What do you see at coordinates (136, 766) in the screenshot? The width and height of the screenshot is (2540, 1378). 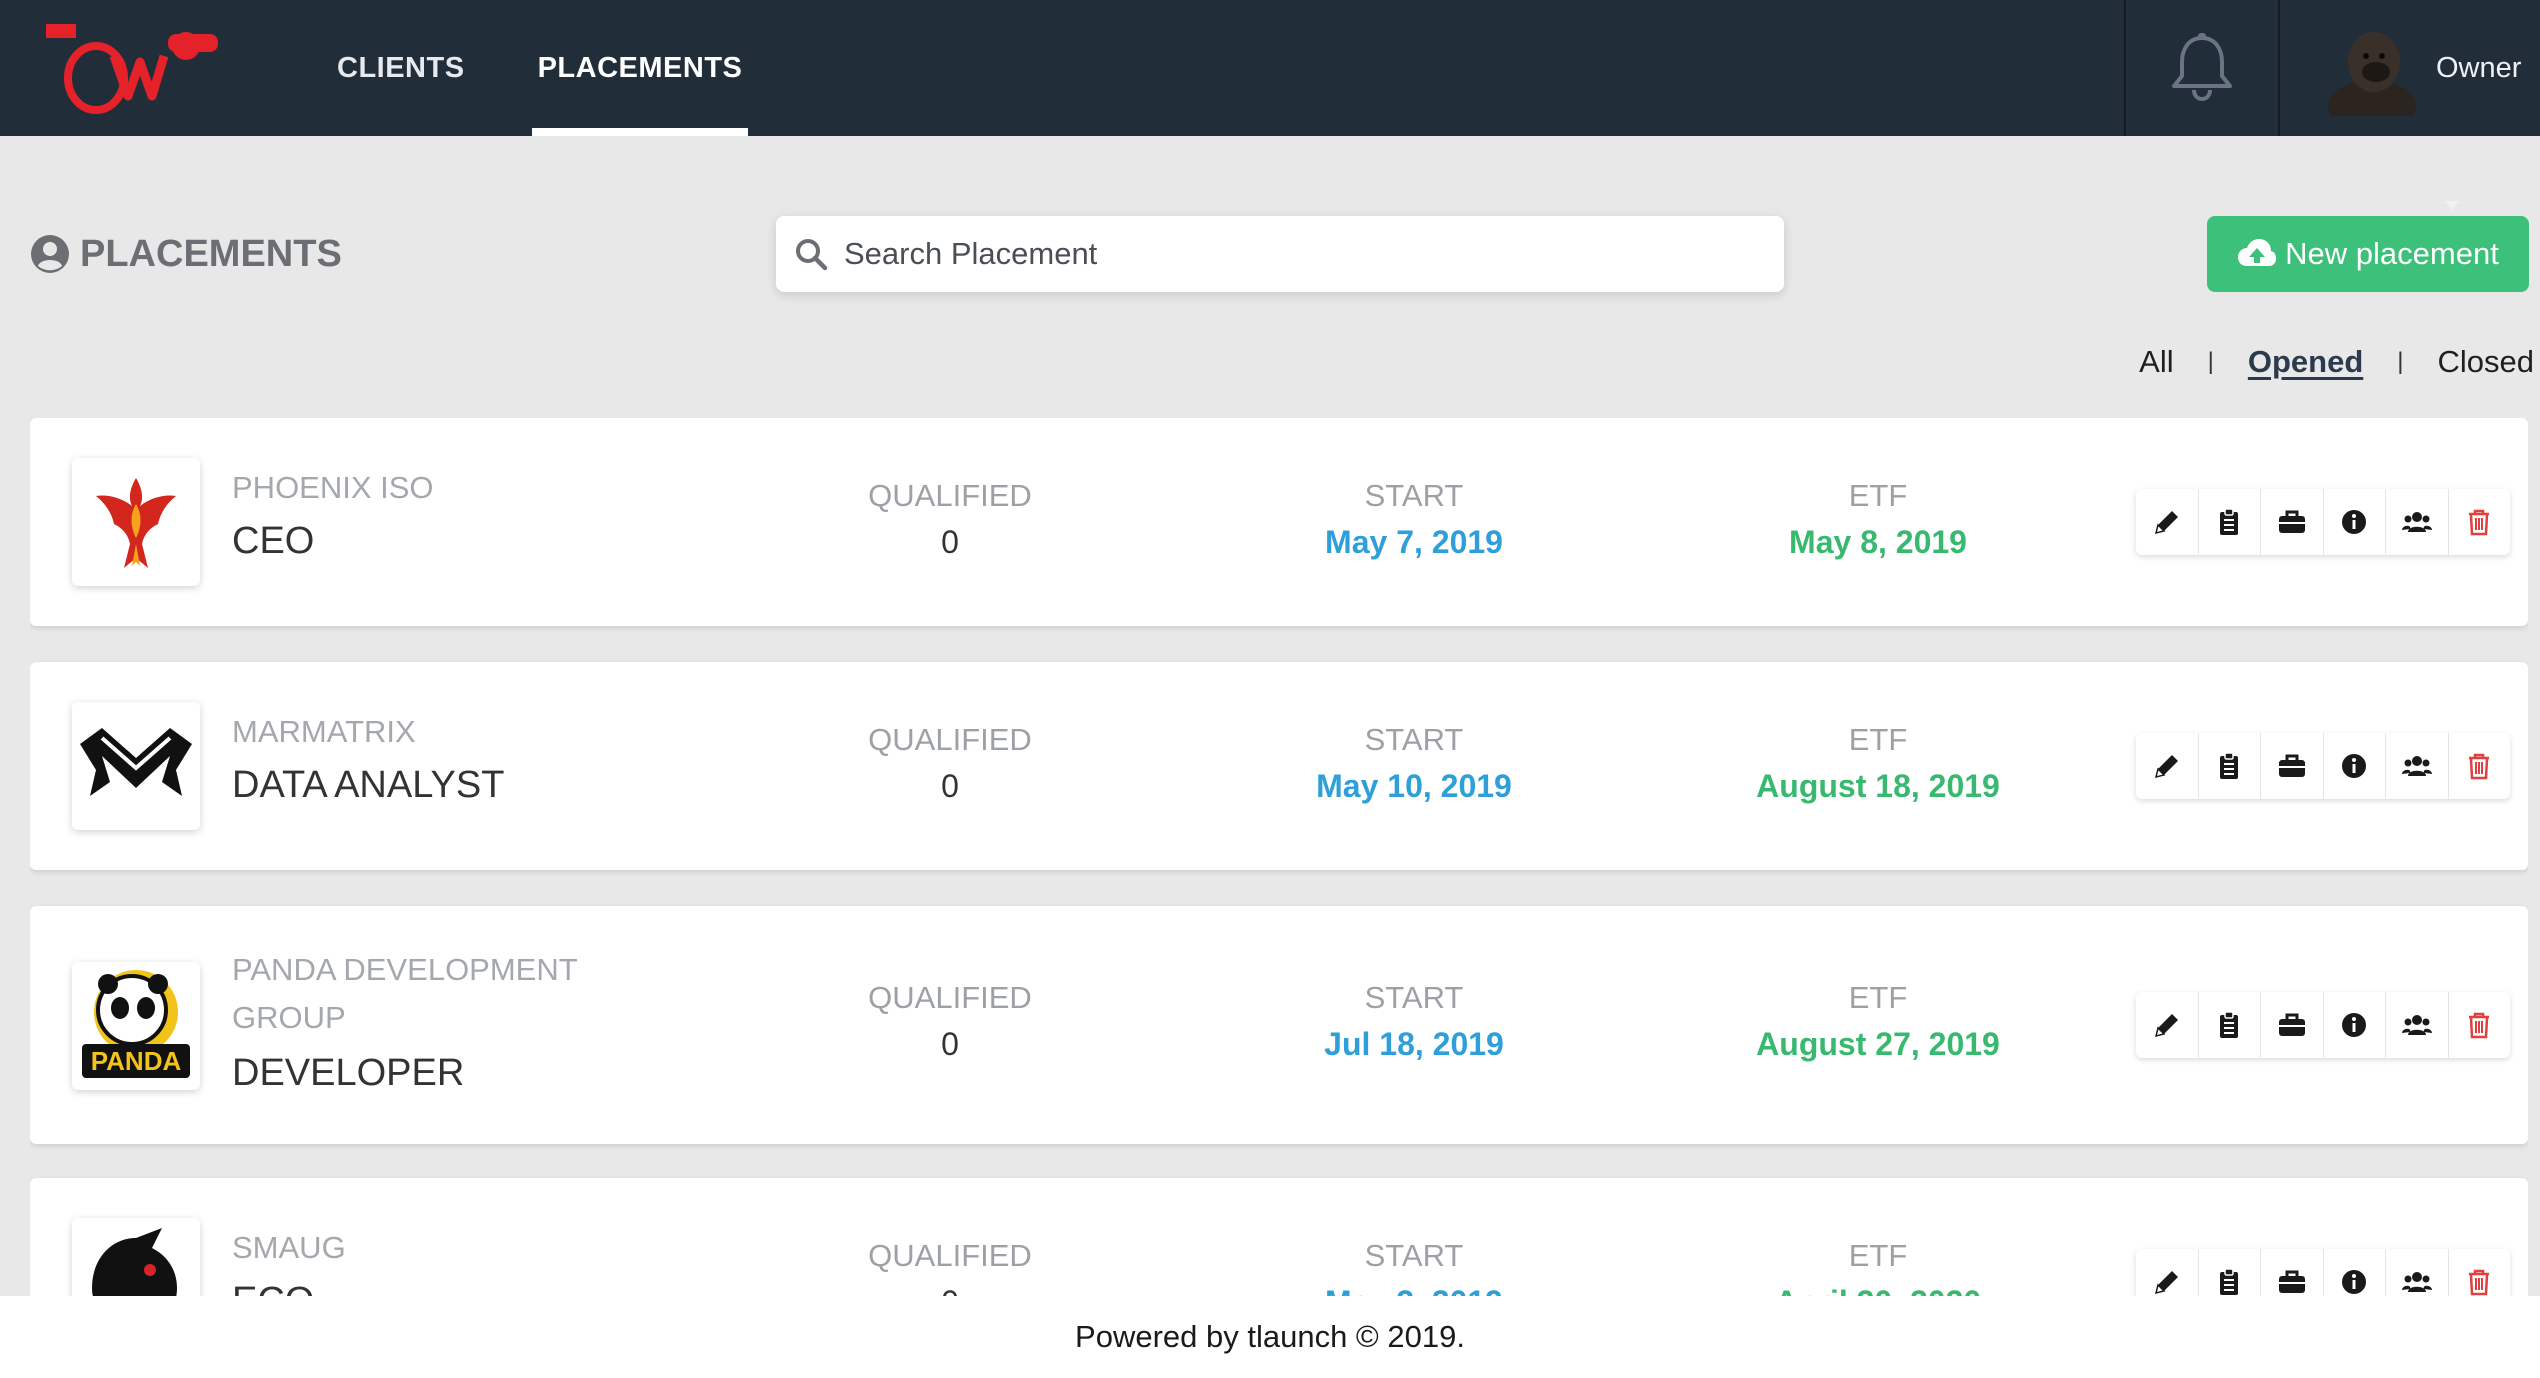 I see `client-logo-marmatrix` at bounding box center [136, 766].